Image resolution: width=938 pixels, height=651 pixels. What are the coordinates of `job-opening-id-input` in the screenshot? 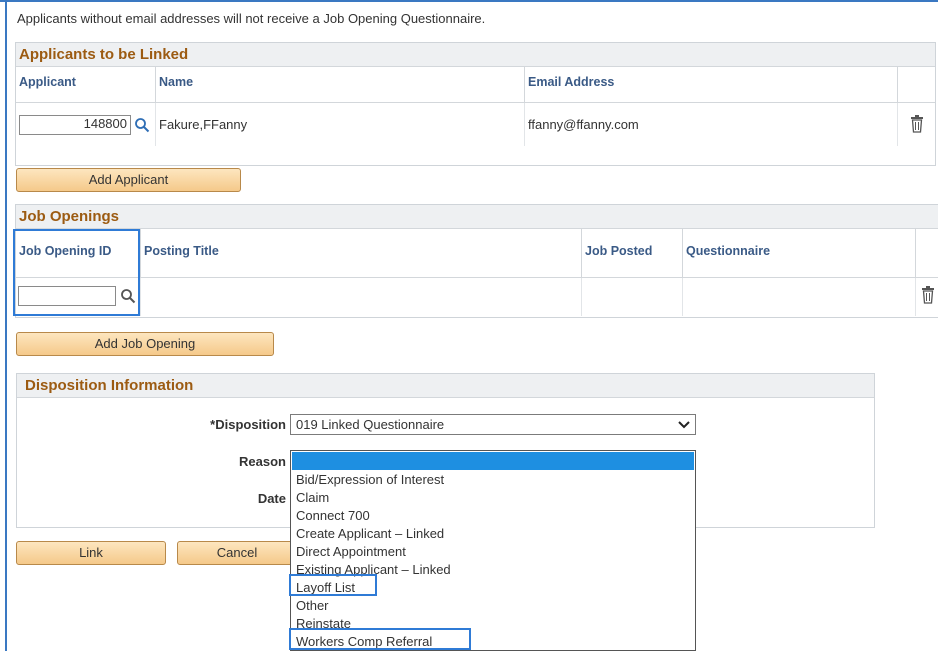 It's located at (67, 296).